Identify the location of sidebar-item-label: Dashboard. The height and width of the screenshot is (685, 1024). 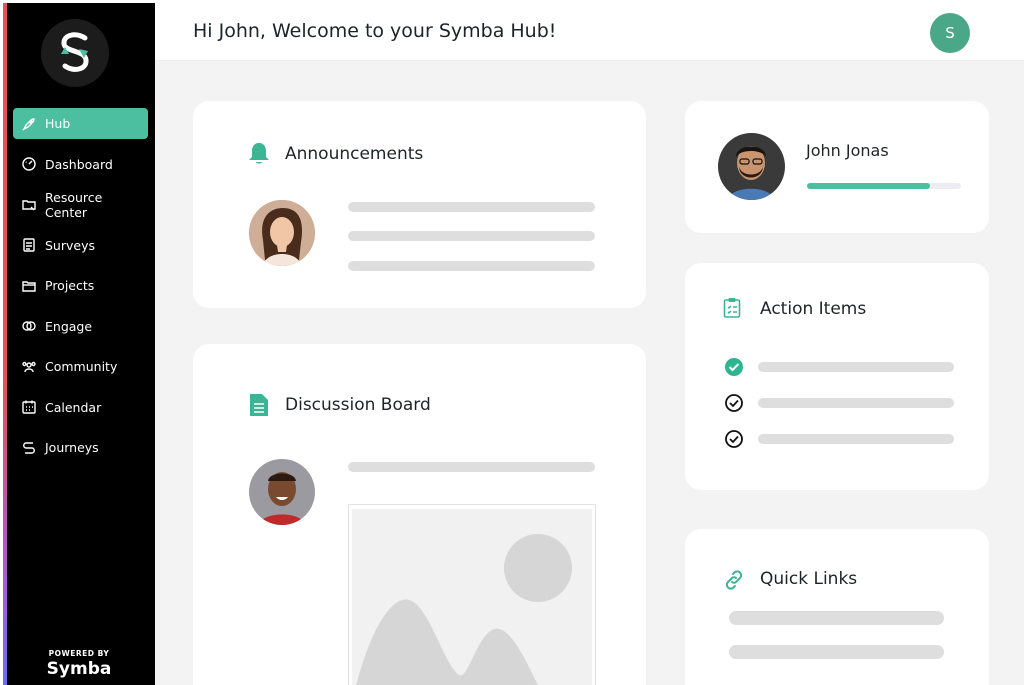
(79, 164).